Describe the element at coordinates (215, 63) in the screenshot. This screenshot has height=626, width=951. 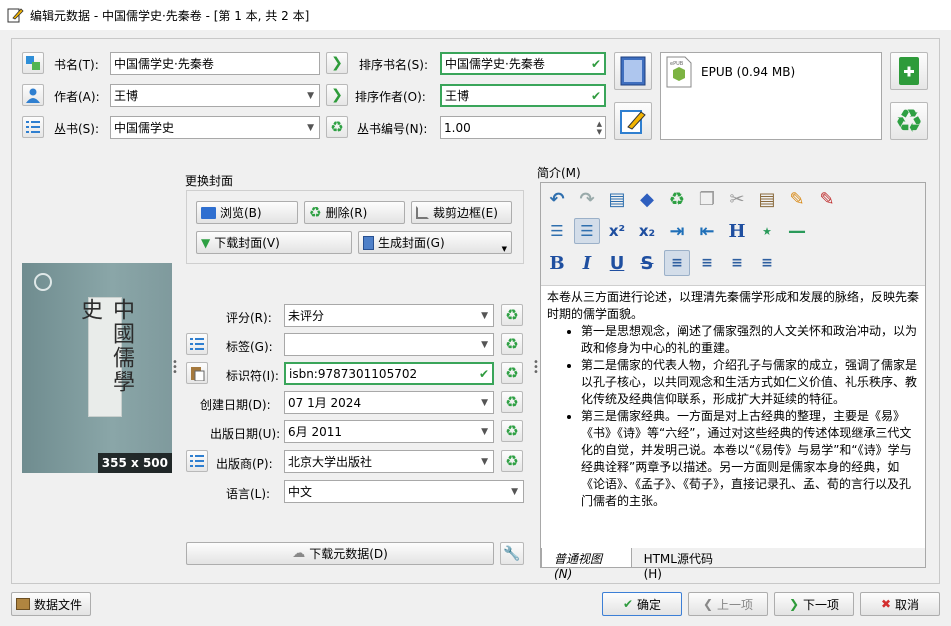
I see `title-input: 中国儒学史·先秦卷` at that location.